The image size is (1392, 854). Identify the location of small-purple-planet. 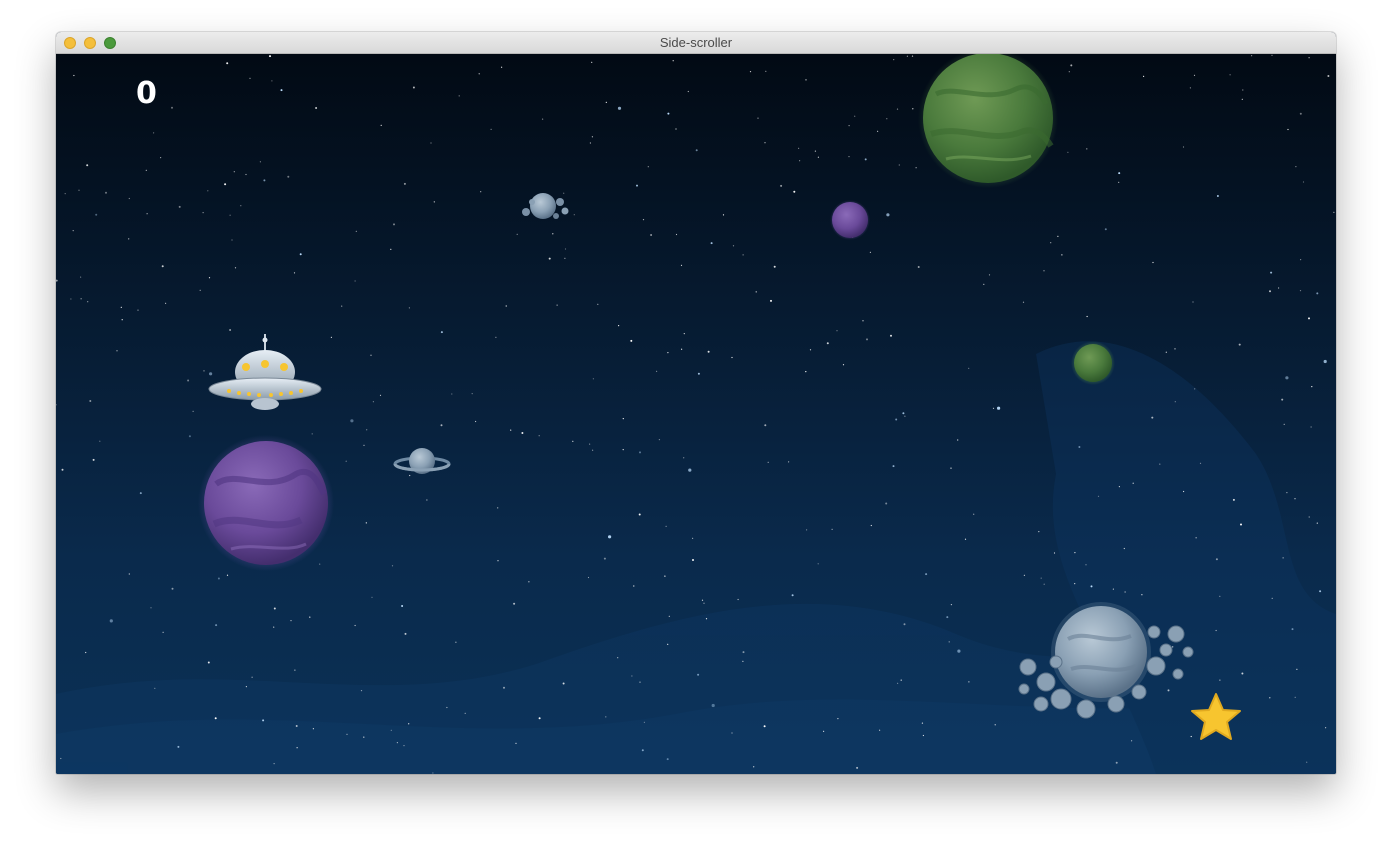
(850, 220).